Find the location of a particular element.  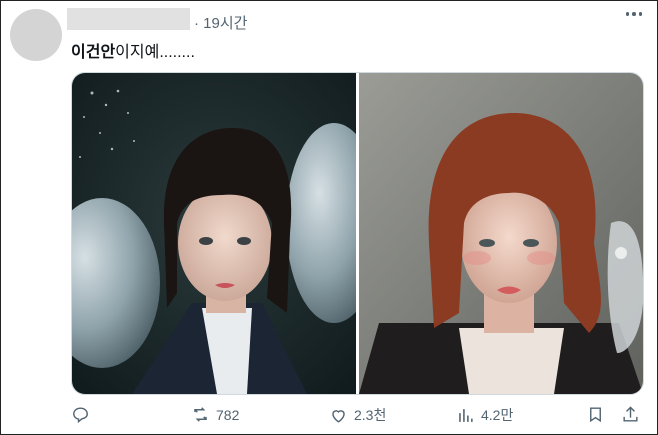

views-button: 4.2만 is located at coordinates (484, 415).